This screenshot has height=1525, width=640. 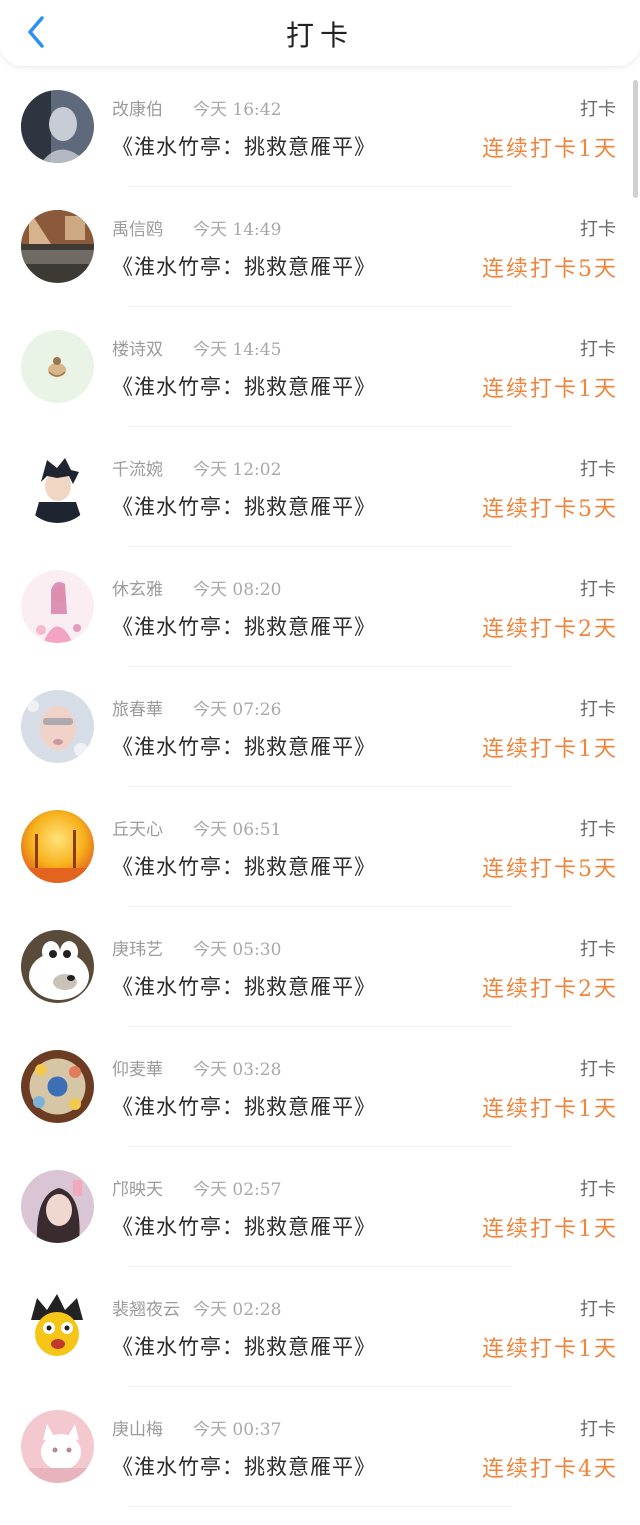 What do you see at coordinates (320, 487) in the screenshot?
I see `checkin-item: 千流婉 今天 12:02 《淮水竹亭：挑救意雁平》 打卡连续打卡5天` at bounding box center [320, 487].